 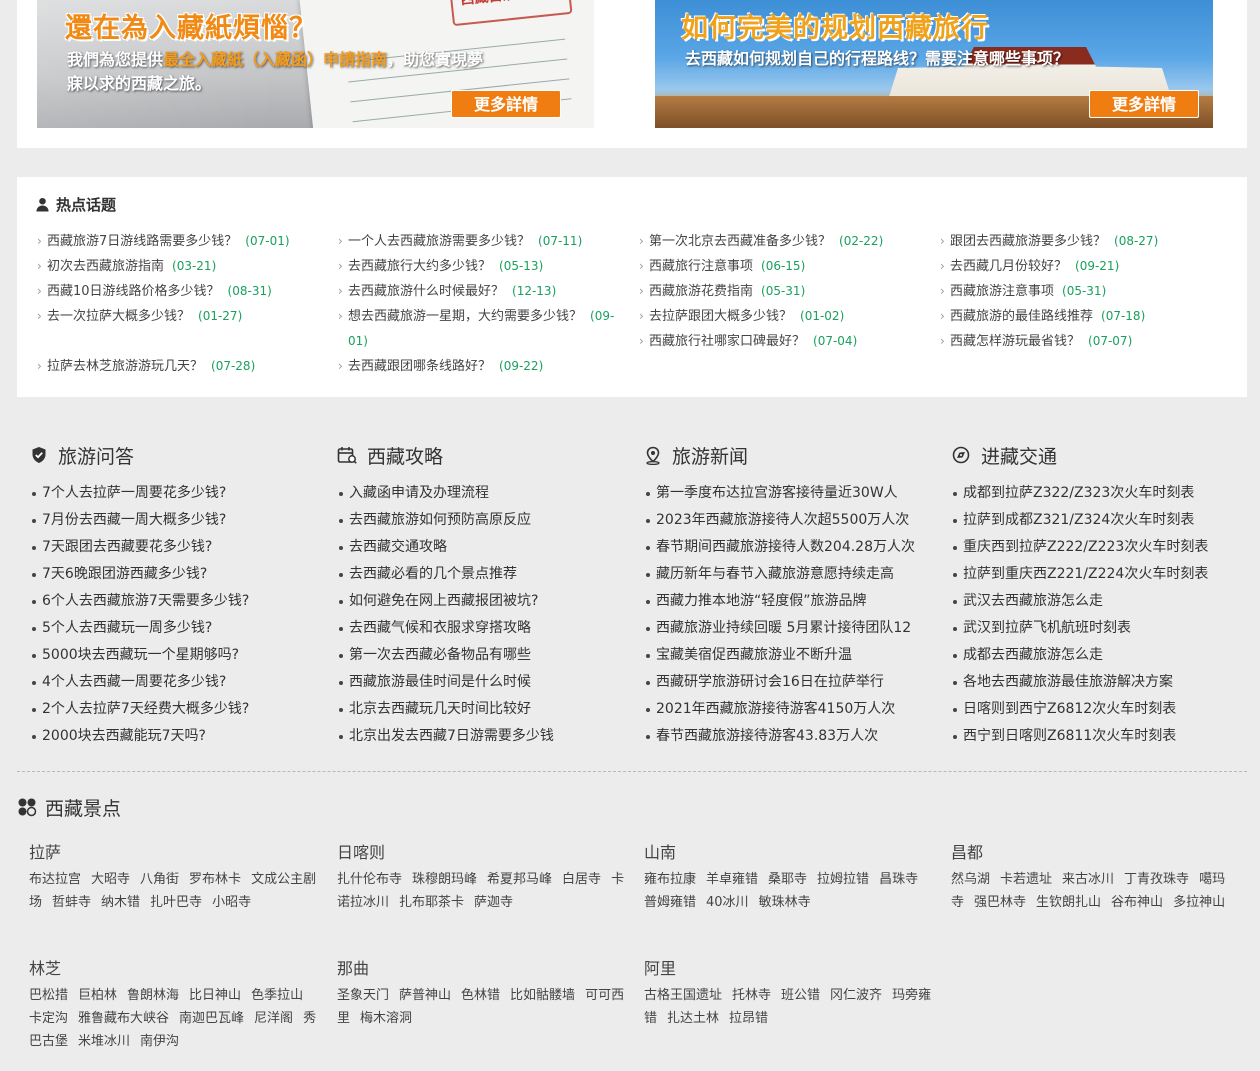 What do you see at coordinates (123, 1018) in the screenshot?
I see `spot-link: 雅鲁藏布大峡谷` at bounding box center [123, 1018].